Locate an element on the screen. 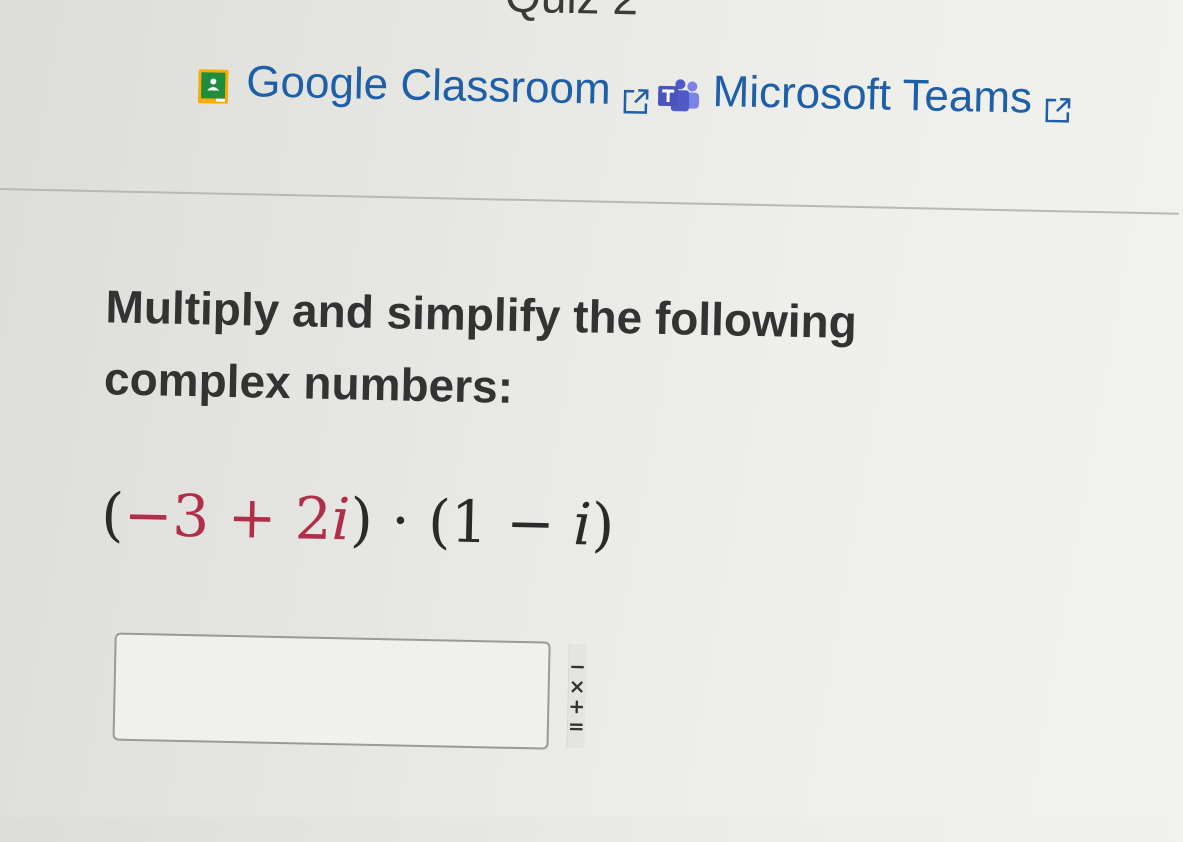 This screenshot has width=1183, height=842. keypad-icon-top: − × is located at coordinates (577, 676).